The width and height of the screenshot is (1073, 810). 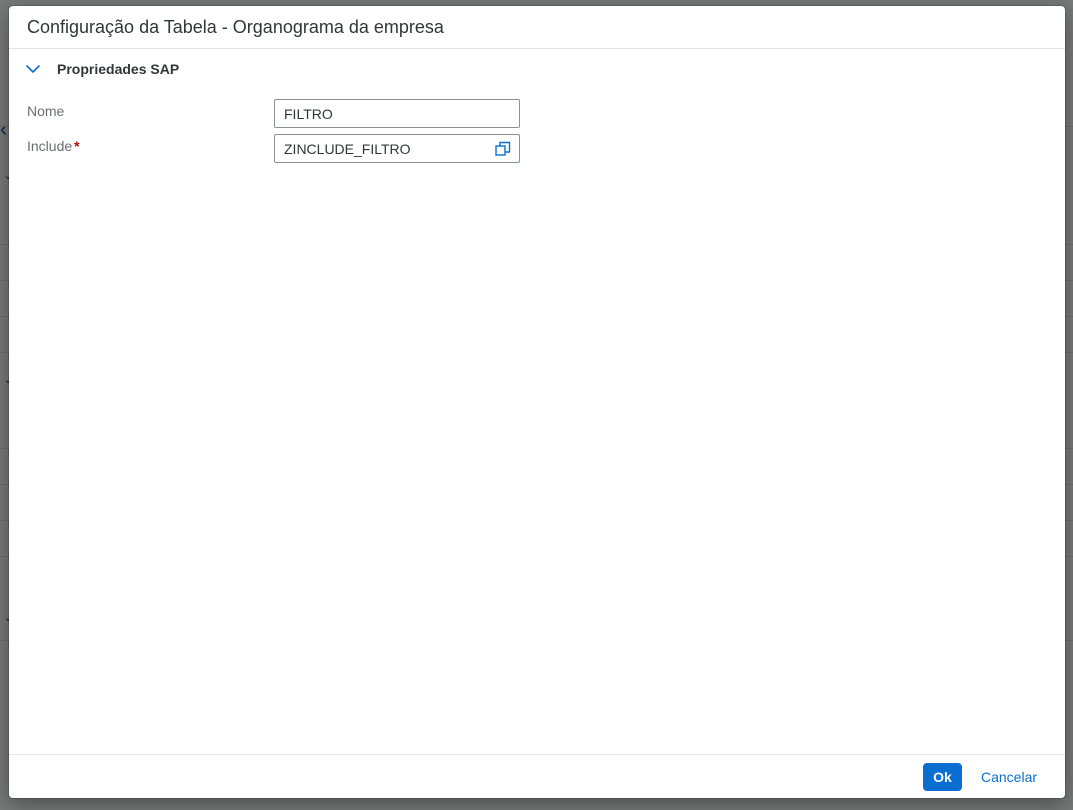 I want to click on dialog-footer: Ok Cancelar, so click(x=537, y=776).